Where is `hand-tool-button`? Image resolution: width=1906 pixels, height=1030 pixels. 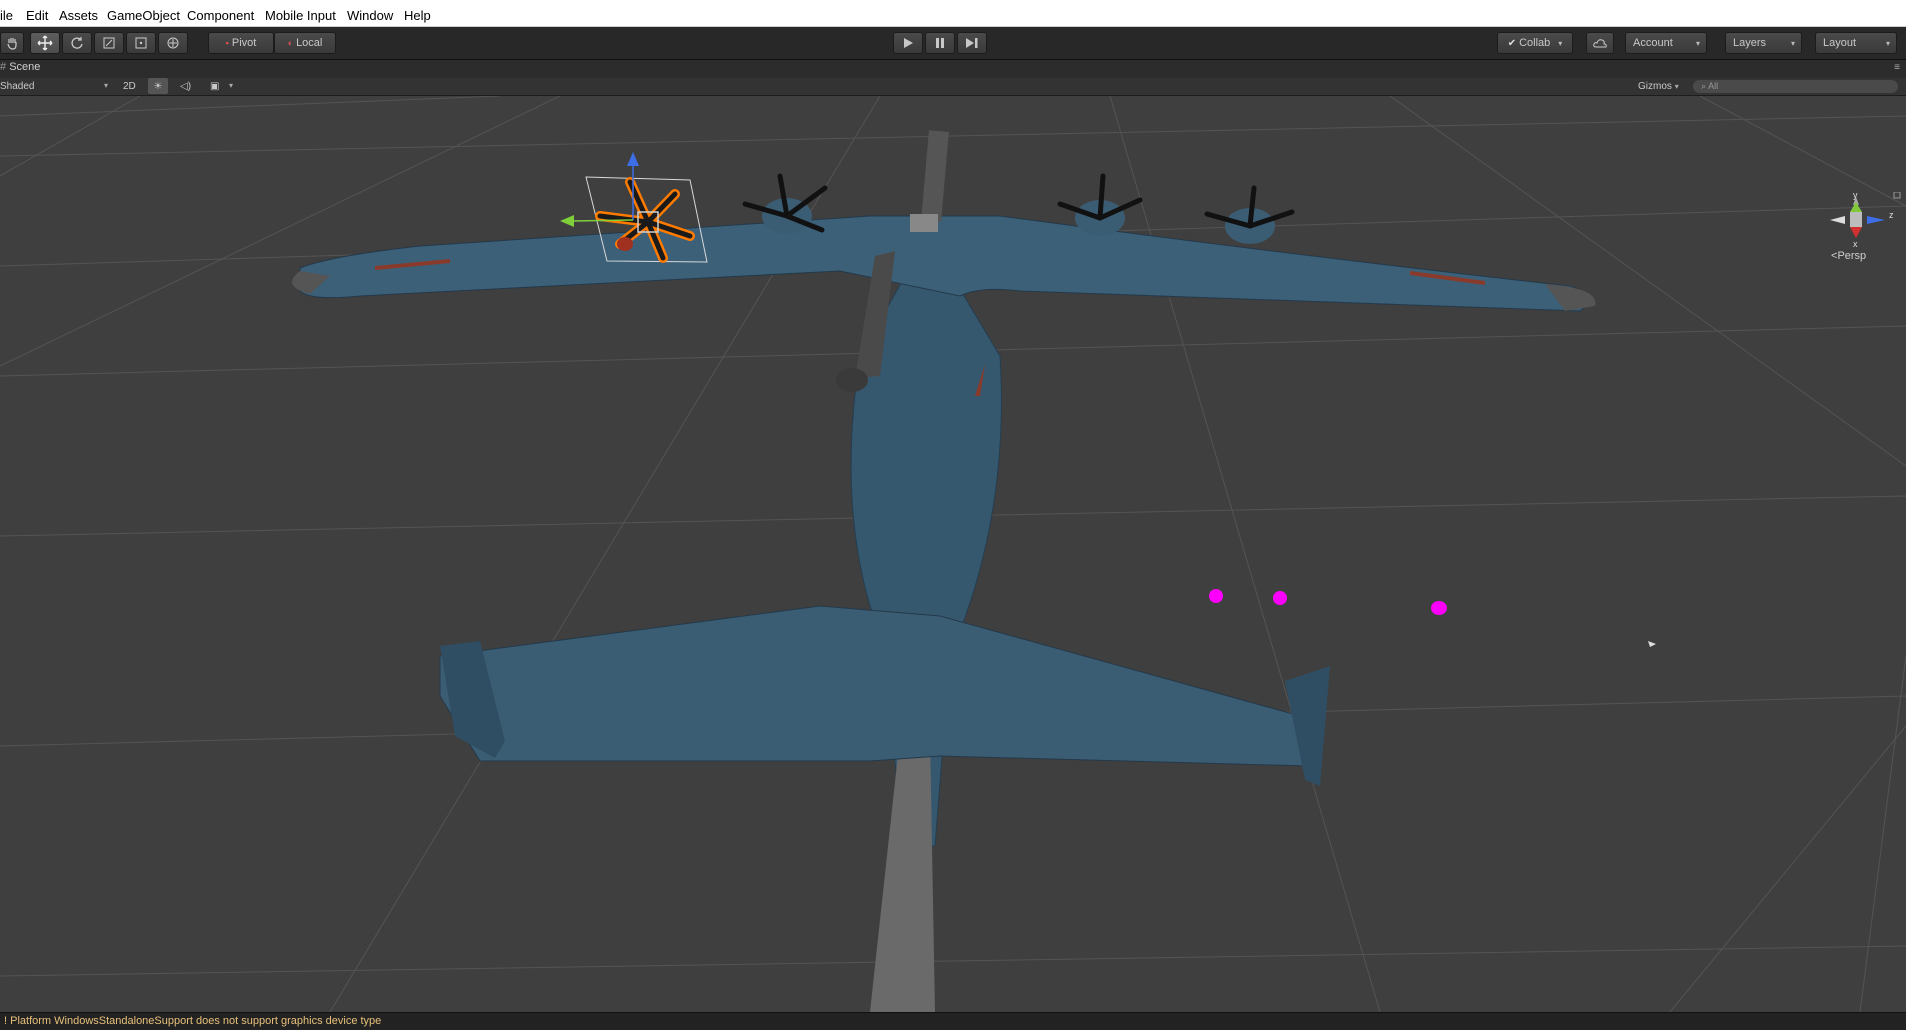
hand-tool-button is located at coordinates (12, 43).